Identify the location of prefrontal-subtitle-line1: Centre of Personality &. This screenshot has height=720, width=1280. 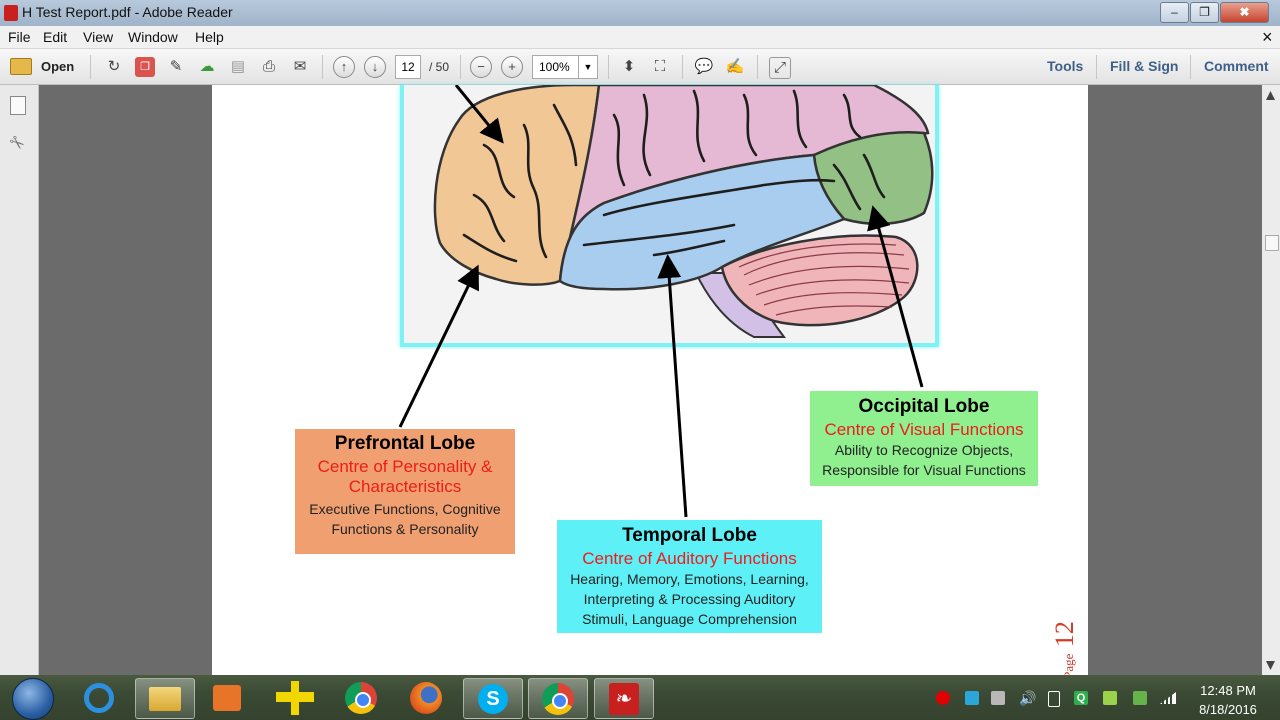
(405, 466).